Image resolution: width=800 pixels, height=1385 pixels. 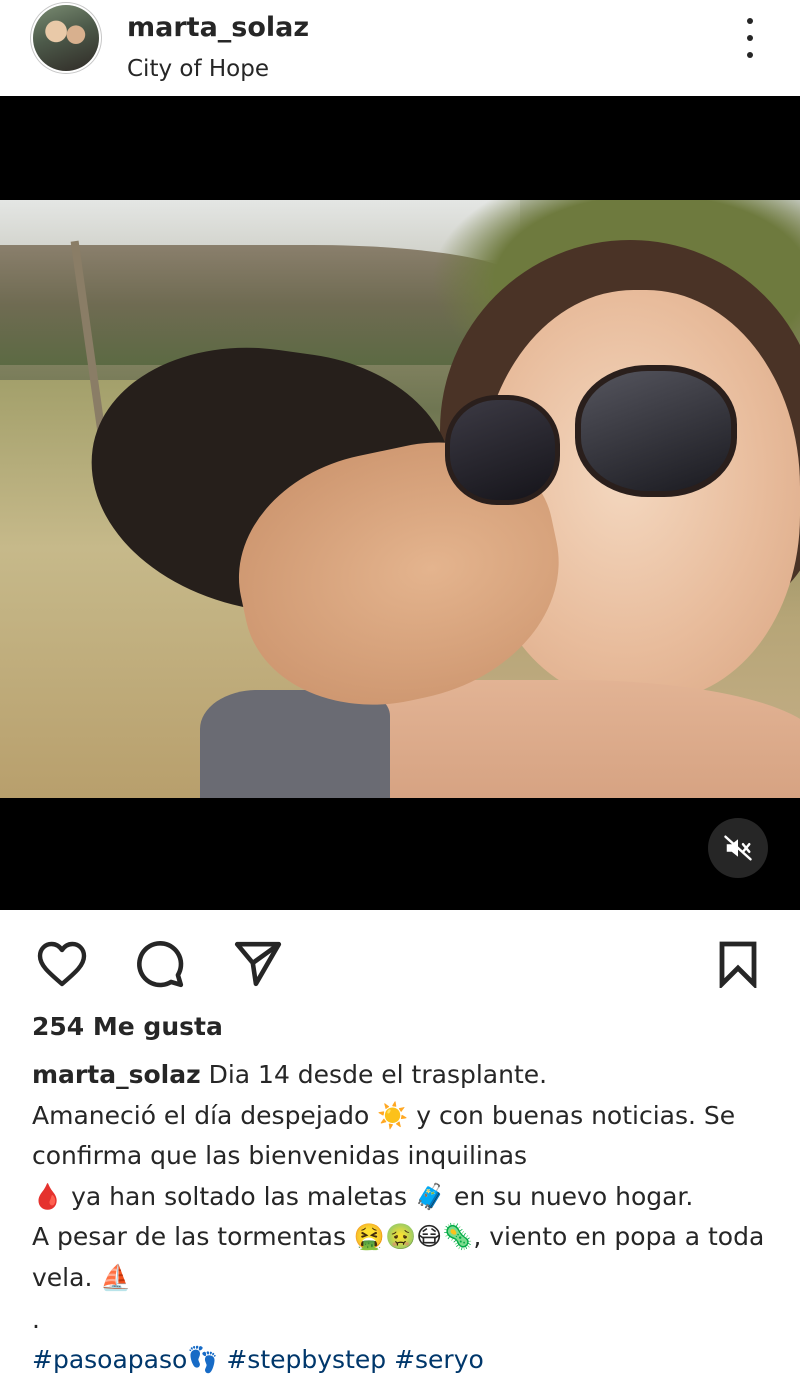 I want to click on more-vertical-icon, so click(x=750, y=38).